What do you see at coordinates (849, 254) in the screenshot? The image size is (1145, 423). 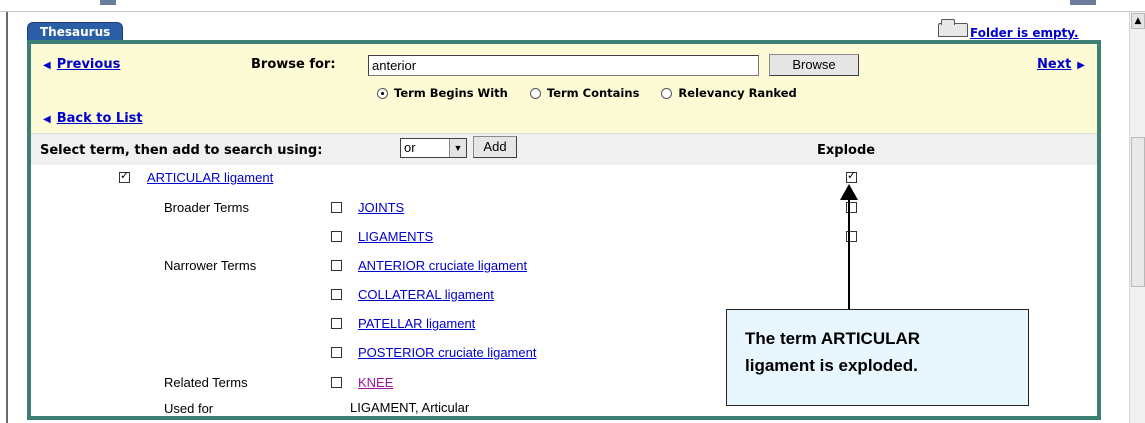 I see `annotation-arrow-line` at bounding box center [849, 254].